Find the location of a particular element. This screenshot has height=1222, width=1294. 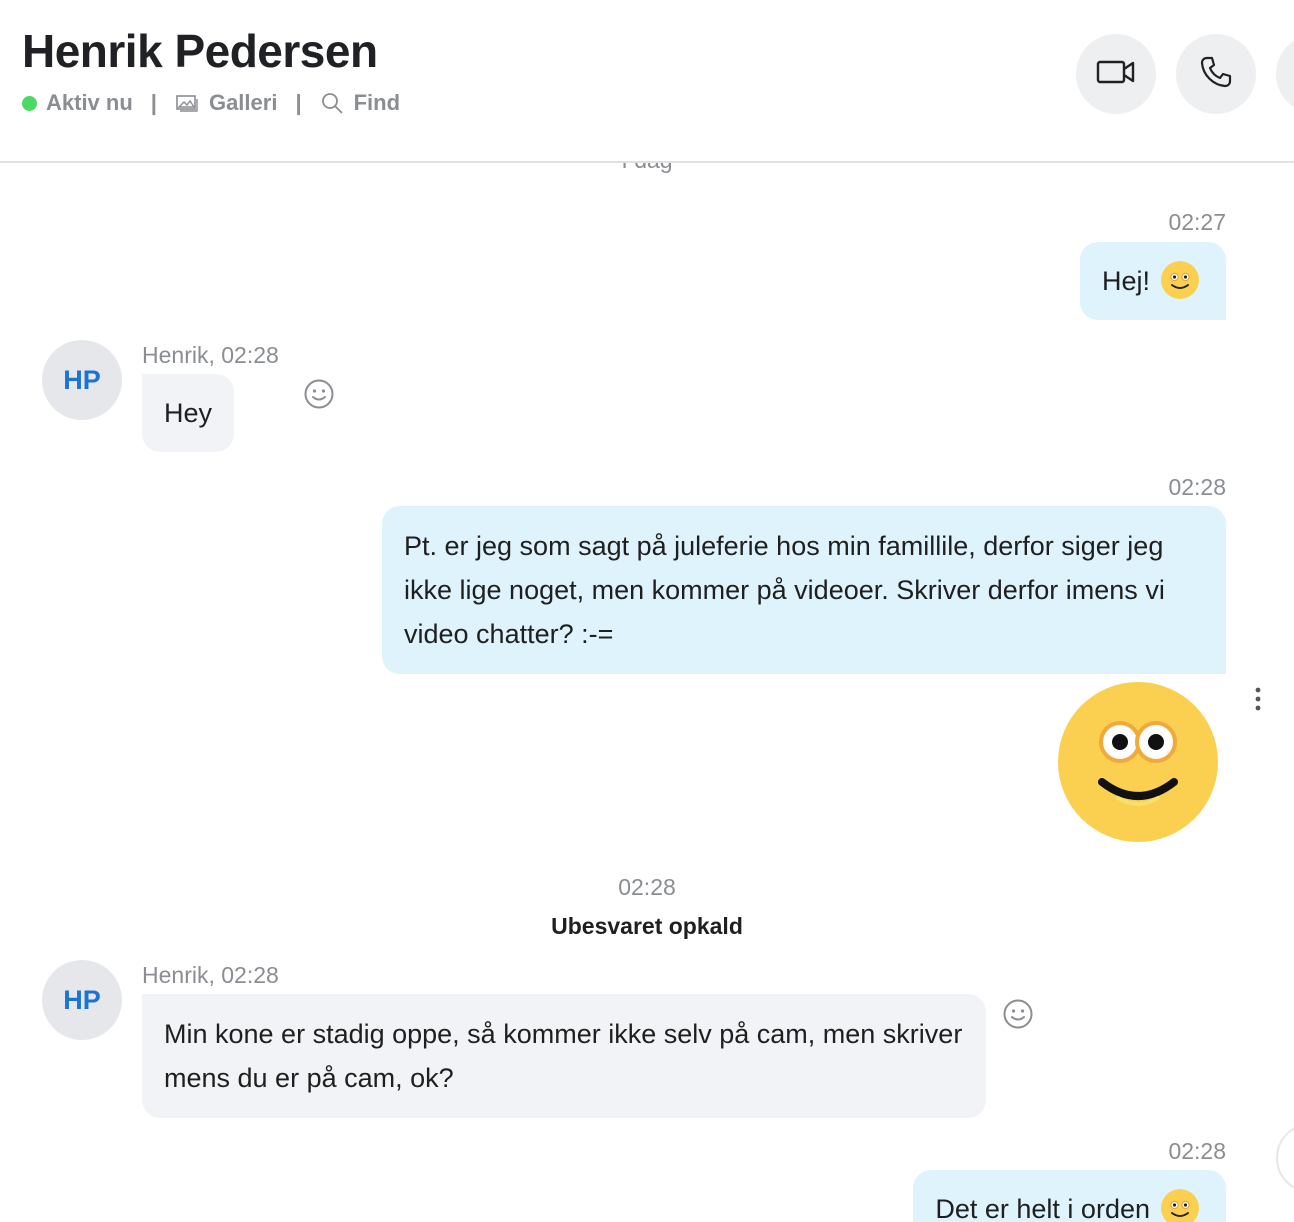

outgoing-message: Det er helt i orden is located at coordinates (1069, 1196).